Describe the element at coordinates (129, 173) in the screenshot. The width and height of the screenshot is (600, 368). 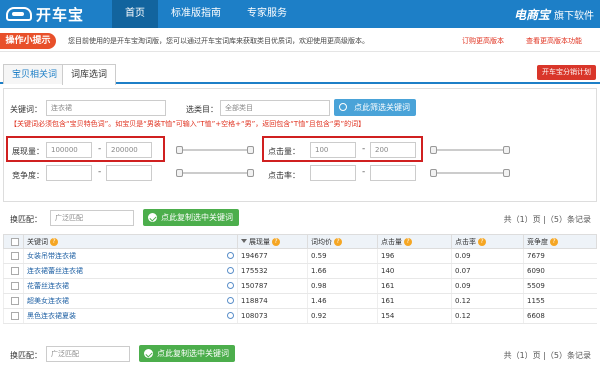
I see `competition-max-input` at that location.